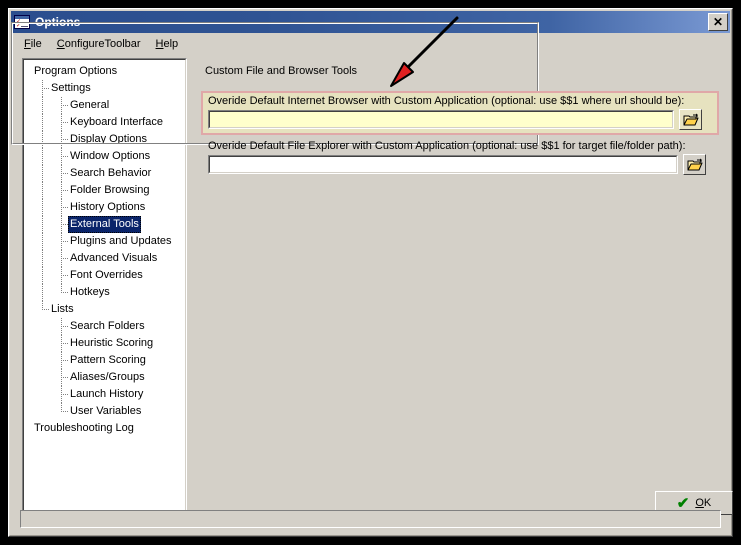  I want to click on tree-item-plugins-and-updates: Plugins and Updates, so click(104, 241).